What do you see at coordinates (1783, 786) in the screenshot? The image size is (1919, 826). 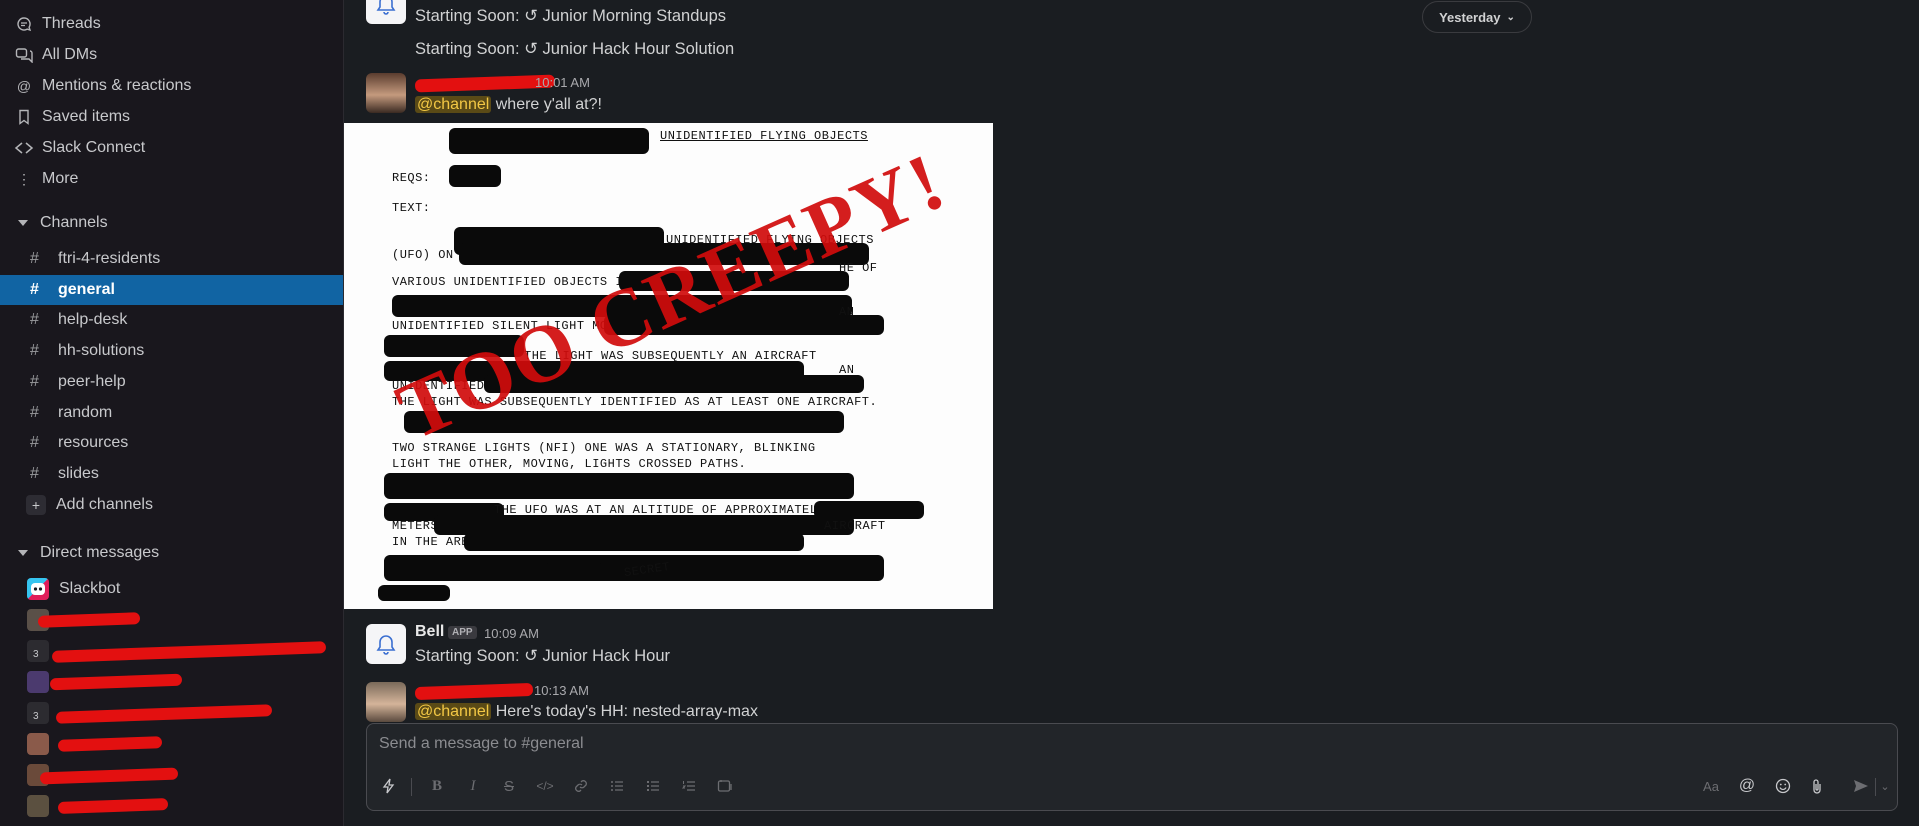 I see `emoji-icon` at bounding box center [1783, 786].